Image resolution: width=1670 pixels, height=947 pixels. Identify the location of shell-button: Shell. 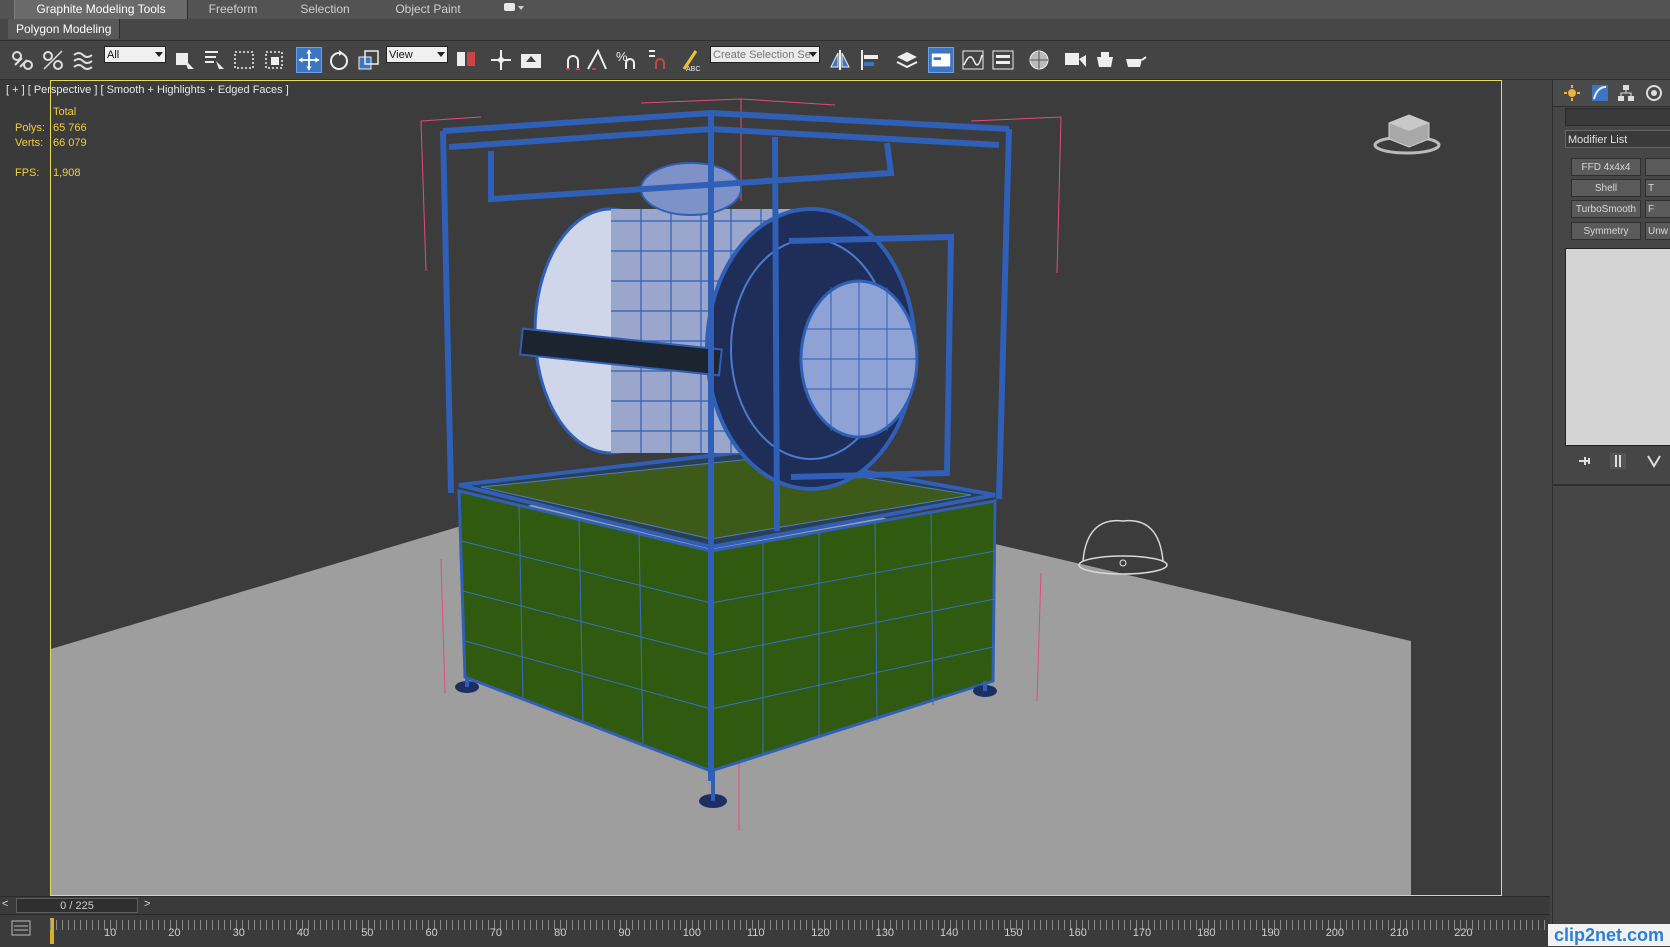
(1606, 188).